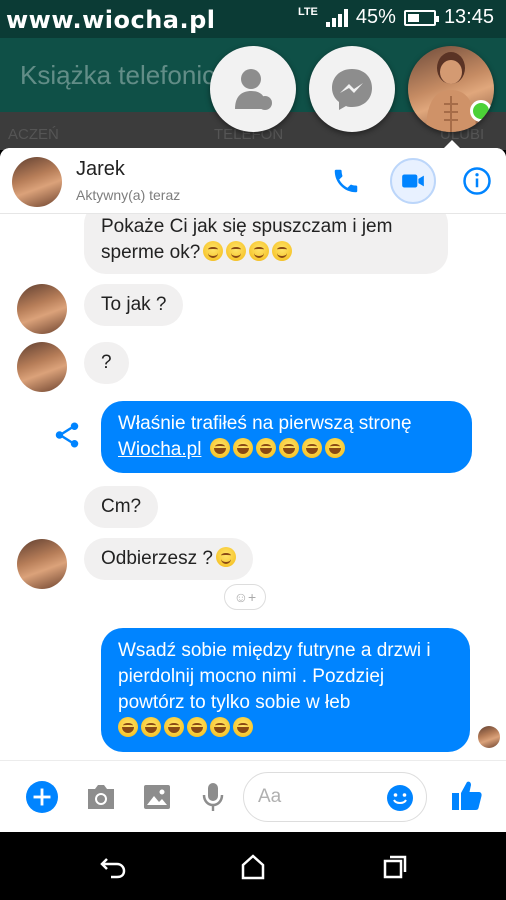 The width and height of the screenshot is (506, 900). I want to click on thumbs-up-icon, so click(467, 795).